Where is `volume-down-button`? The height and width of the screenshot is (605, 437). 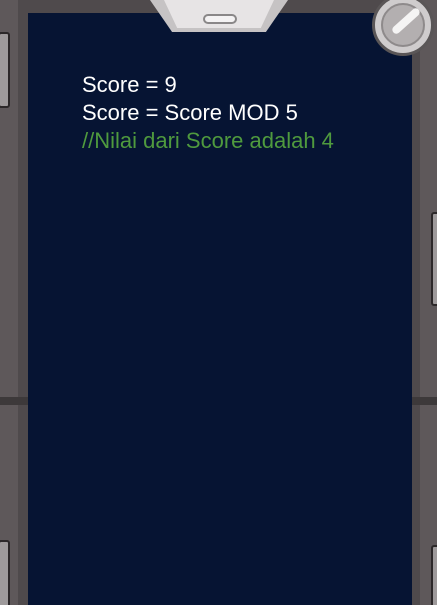
volume-down-button is located at coordinates (5, 572).